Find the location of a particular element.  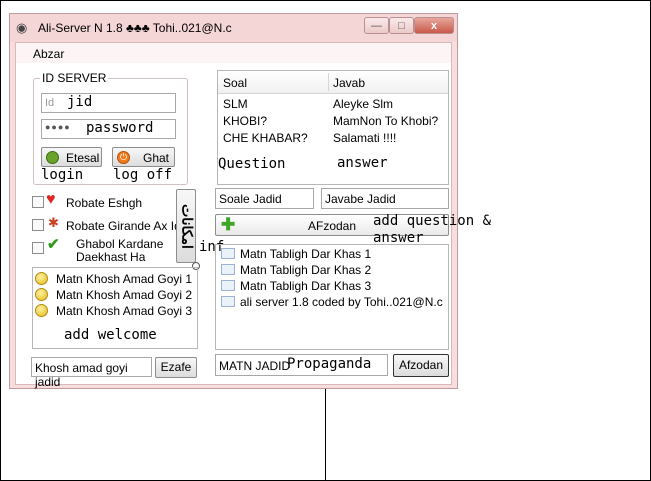

qa-question: SLM is located at coordinates (235, 104).